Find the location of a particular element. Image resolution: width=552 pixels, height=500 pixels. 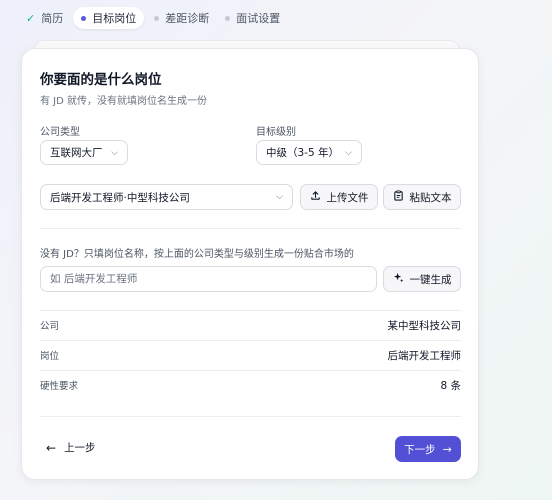

paste-text-button: 粘贴文本 is located at coordinates (422, 197).